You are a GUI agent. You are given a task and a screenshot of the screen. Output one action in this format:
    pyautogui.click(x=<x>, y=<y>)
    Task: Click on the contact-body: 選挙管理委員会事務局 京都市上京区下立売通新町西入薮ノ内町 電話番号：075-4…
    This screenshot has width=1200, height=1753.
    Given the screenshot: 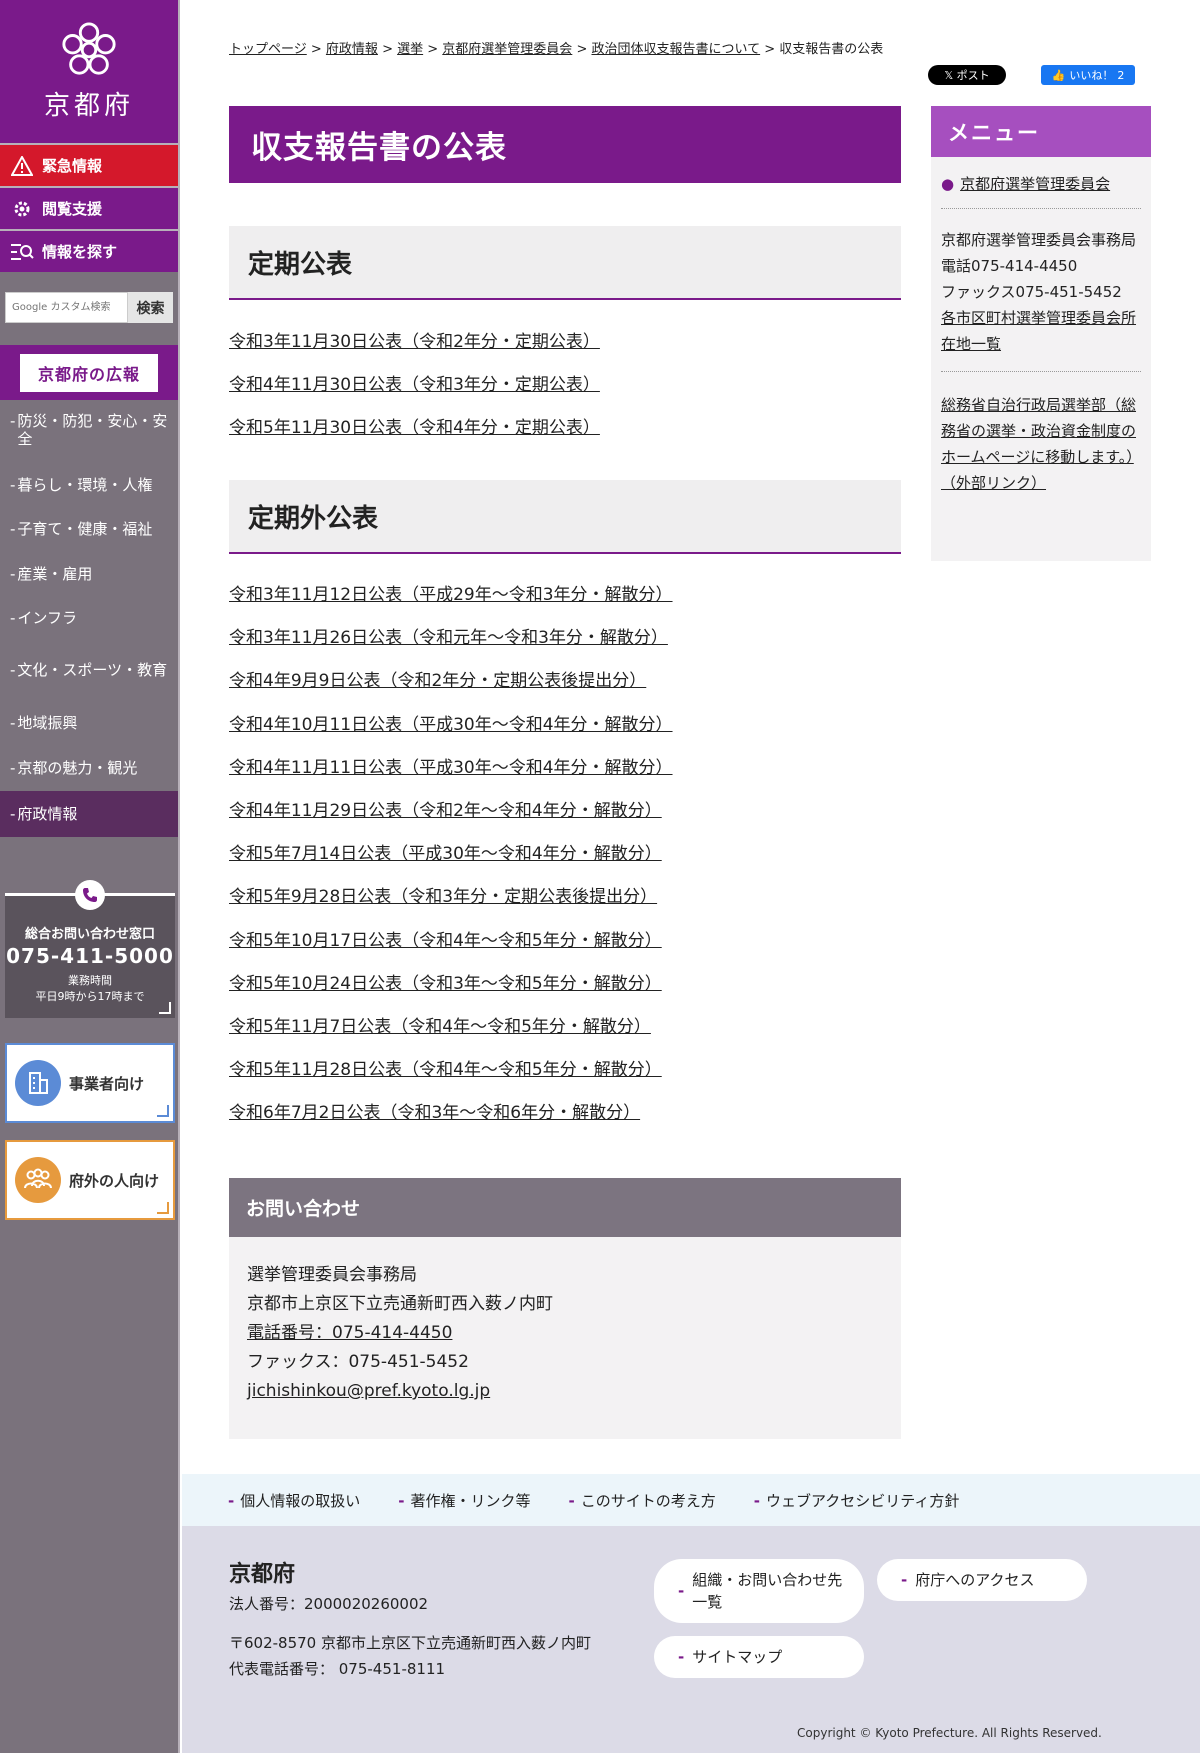 What is the action you would take?
    pyautogui.click(x=565, y=1338)
    